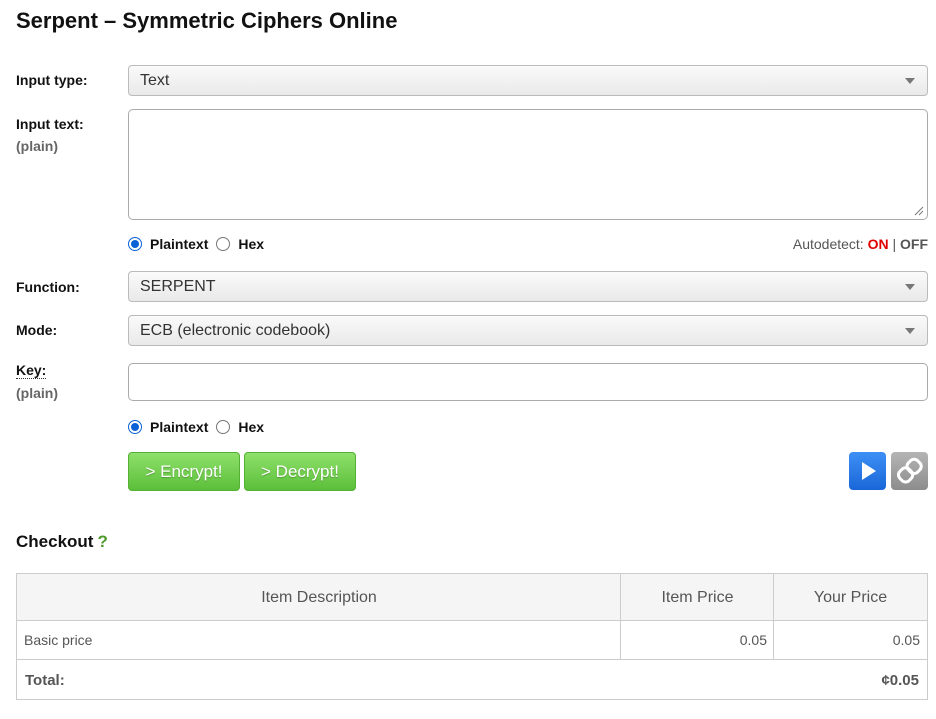 The image size is (936, 719). I want to click on function-value: SERPENT, so click(178, 286).